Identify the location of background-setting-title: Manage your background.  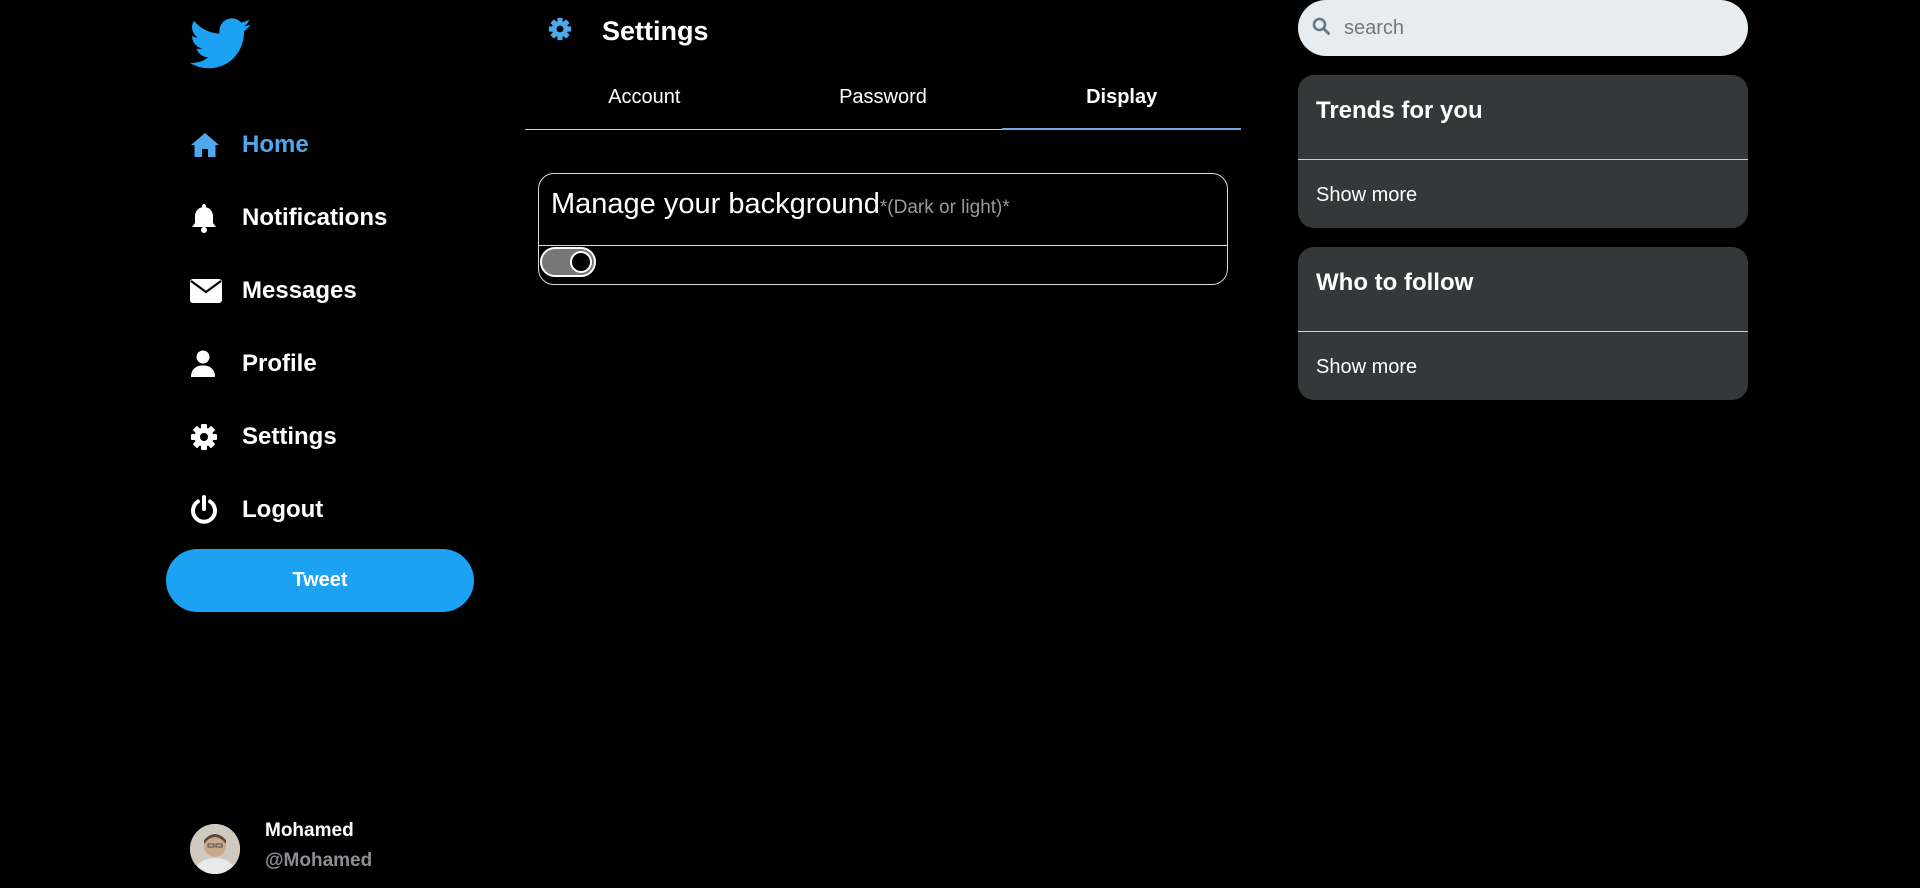
(715, 204).